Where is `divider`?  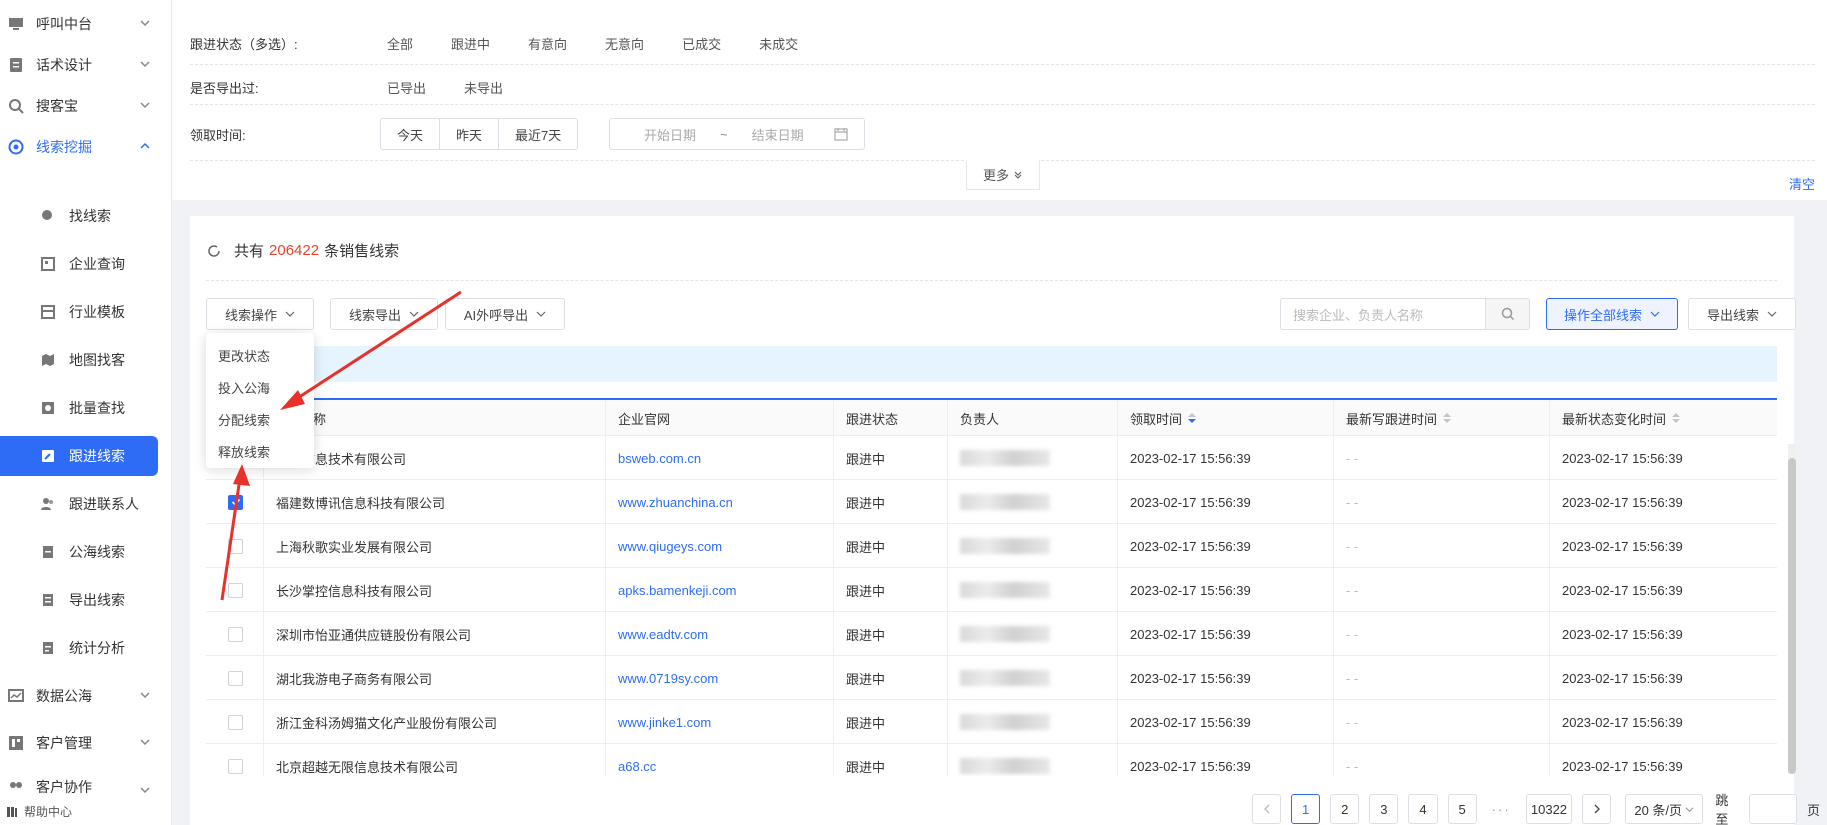
divider is located at coordinates (991, 280).